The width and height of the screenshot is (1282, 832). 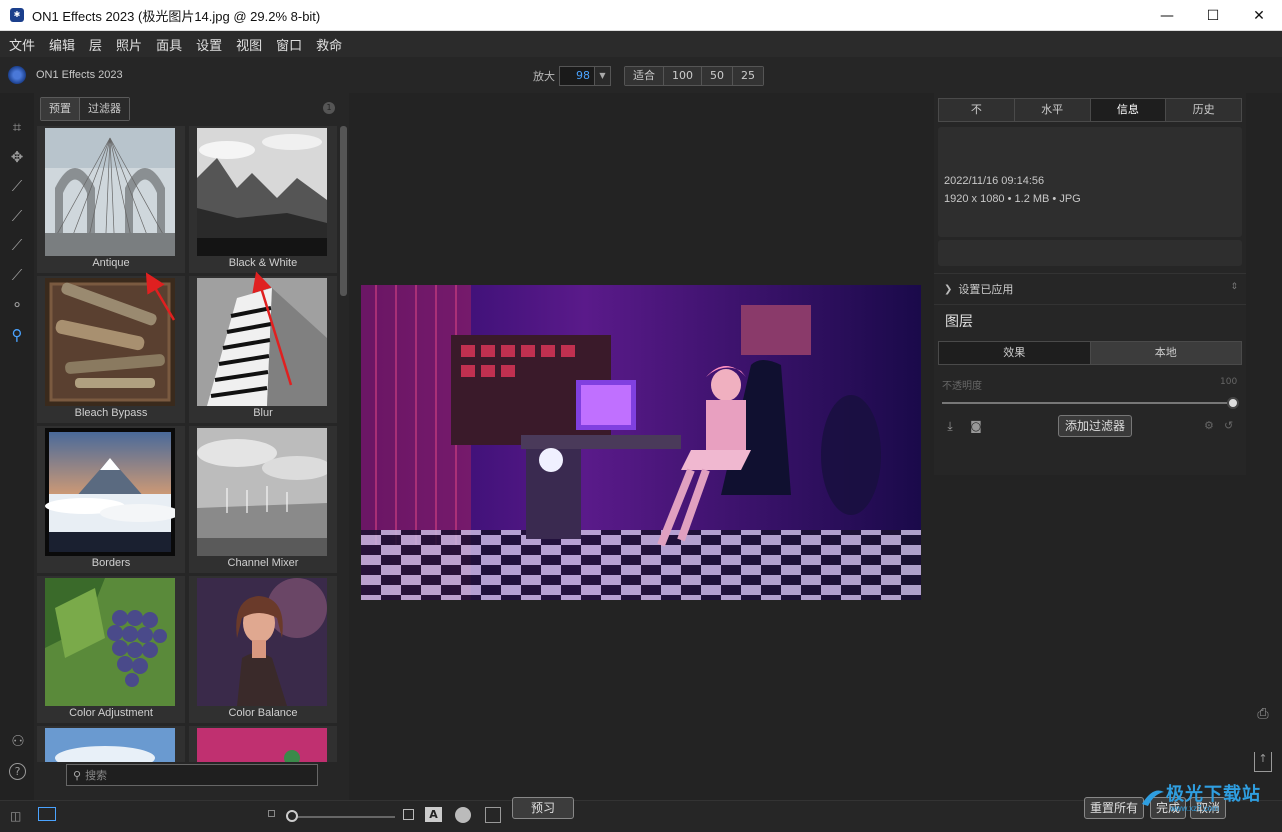 What do you see at coordinates (544, 76) in the screenshot?
I see `zoom-label: 放大` at bounding box center [544, 76].